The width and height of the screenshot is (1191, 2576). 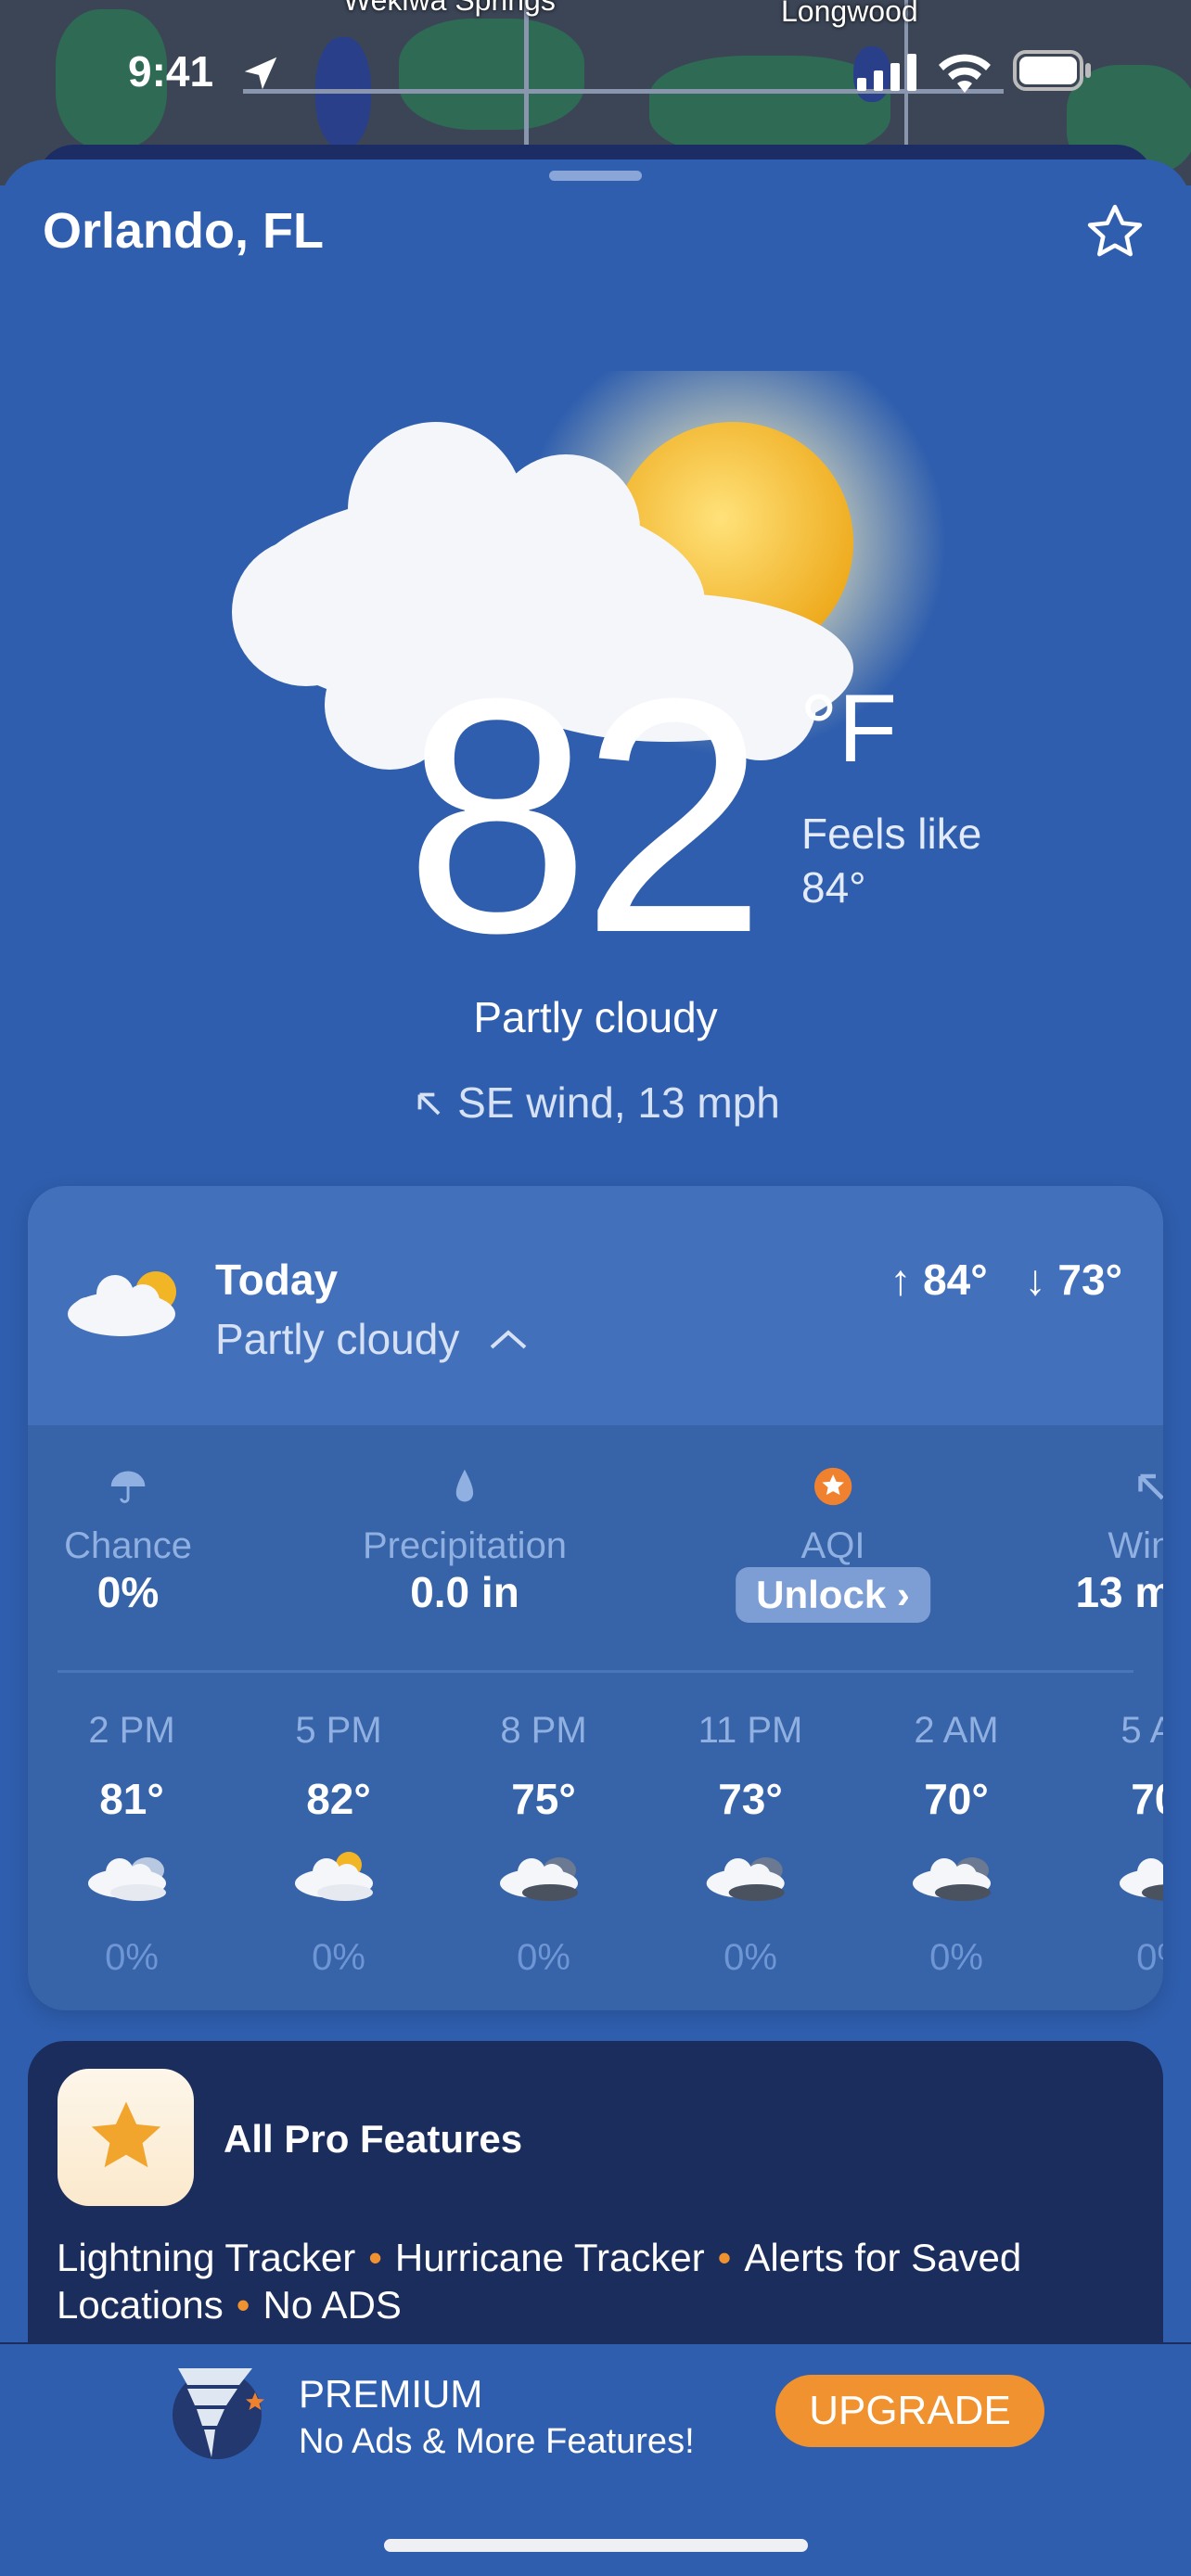 What do you see at coordinates (595, 1305) in the screenshot?
I see `today-header: Today Partly cloudy ↑ 84° ↓ 73°` at bounding box center [595, 1305].